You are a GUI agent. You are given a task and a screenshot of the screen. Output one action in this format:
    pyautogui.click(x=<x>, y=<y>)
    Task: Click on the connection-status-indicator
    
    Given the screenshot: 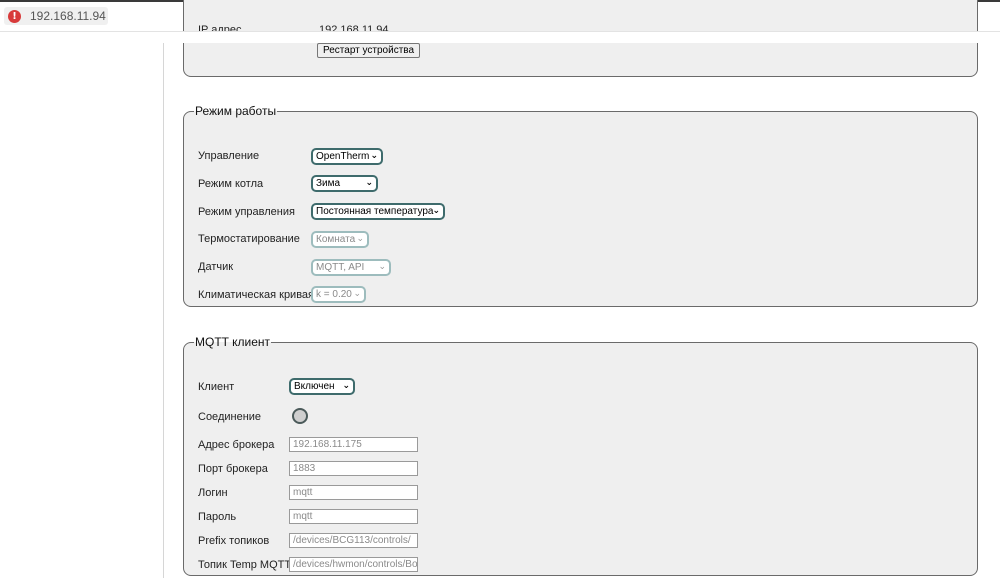 What is the action you would take?
    pyautogui.click(x=300, y=416)
    